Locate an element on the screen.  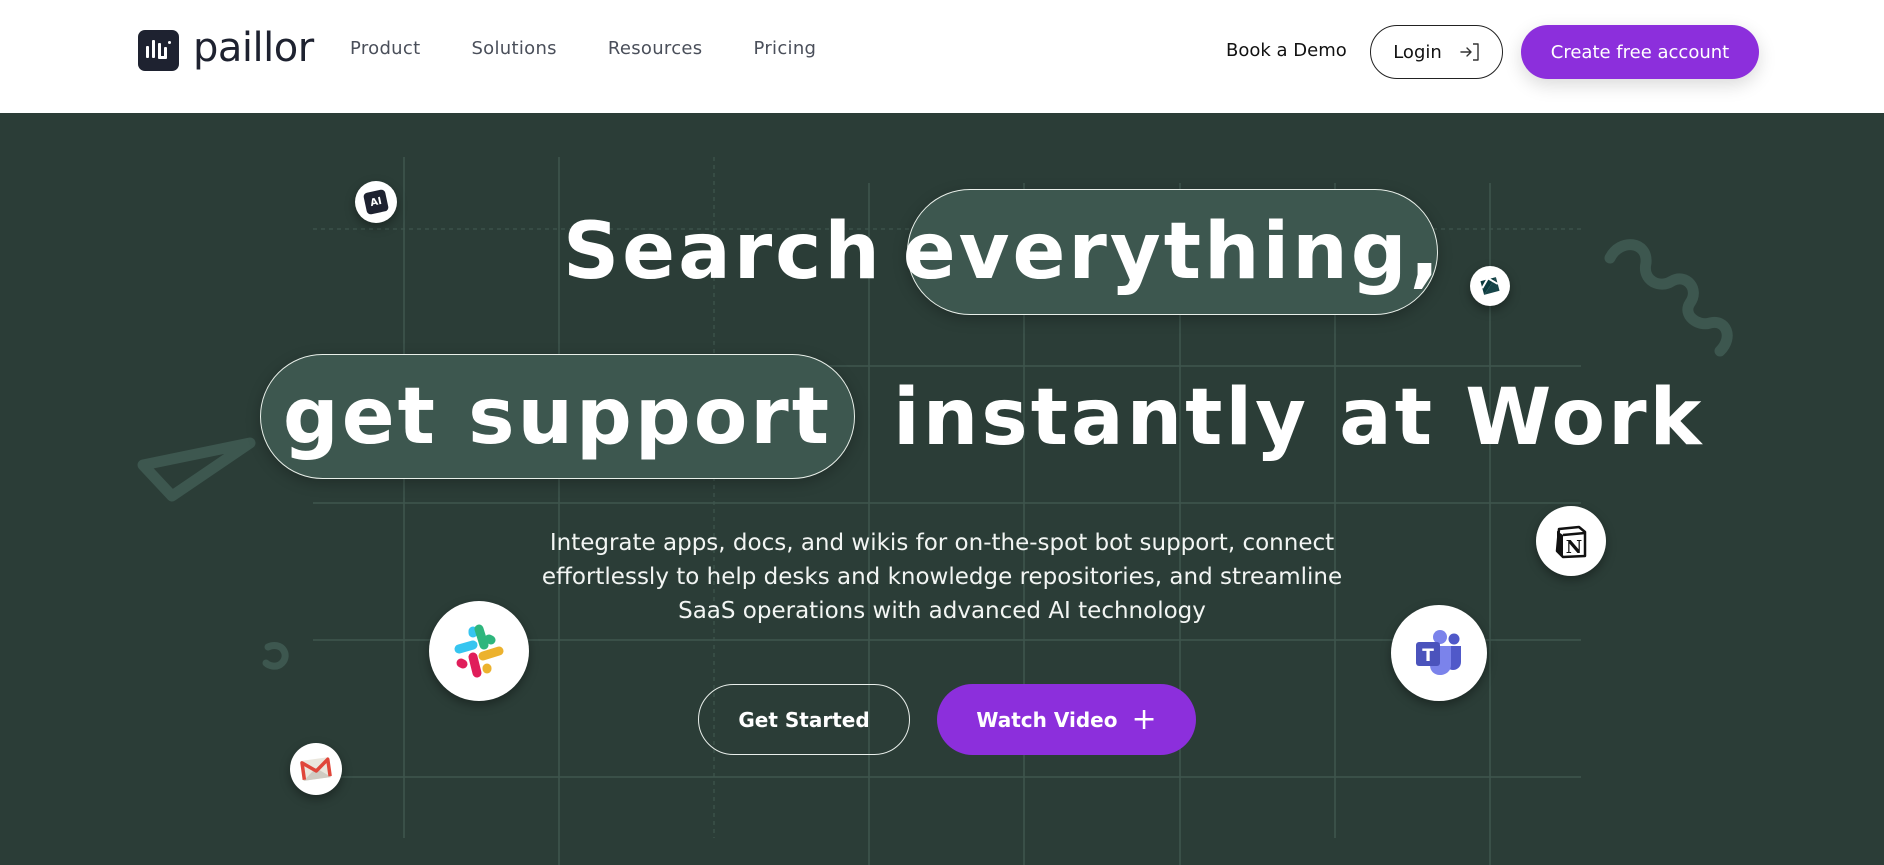
ai-icon: AI is located at coordinates (376, 202).